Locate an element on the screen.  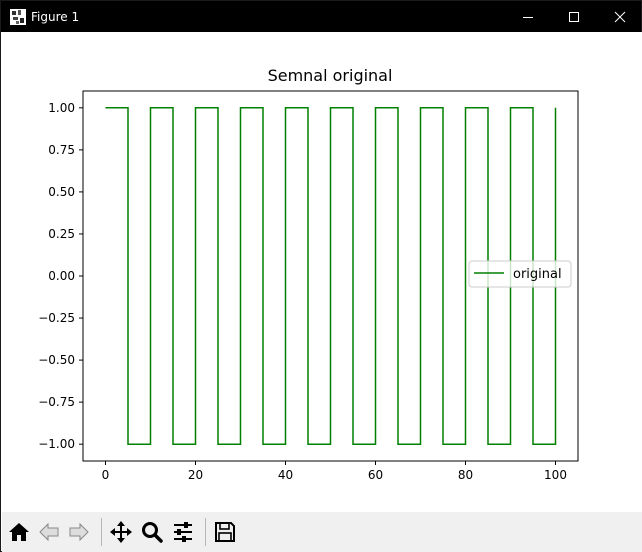
close-icon is located at coordinates (620, 16).